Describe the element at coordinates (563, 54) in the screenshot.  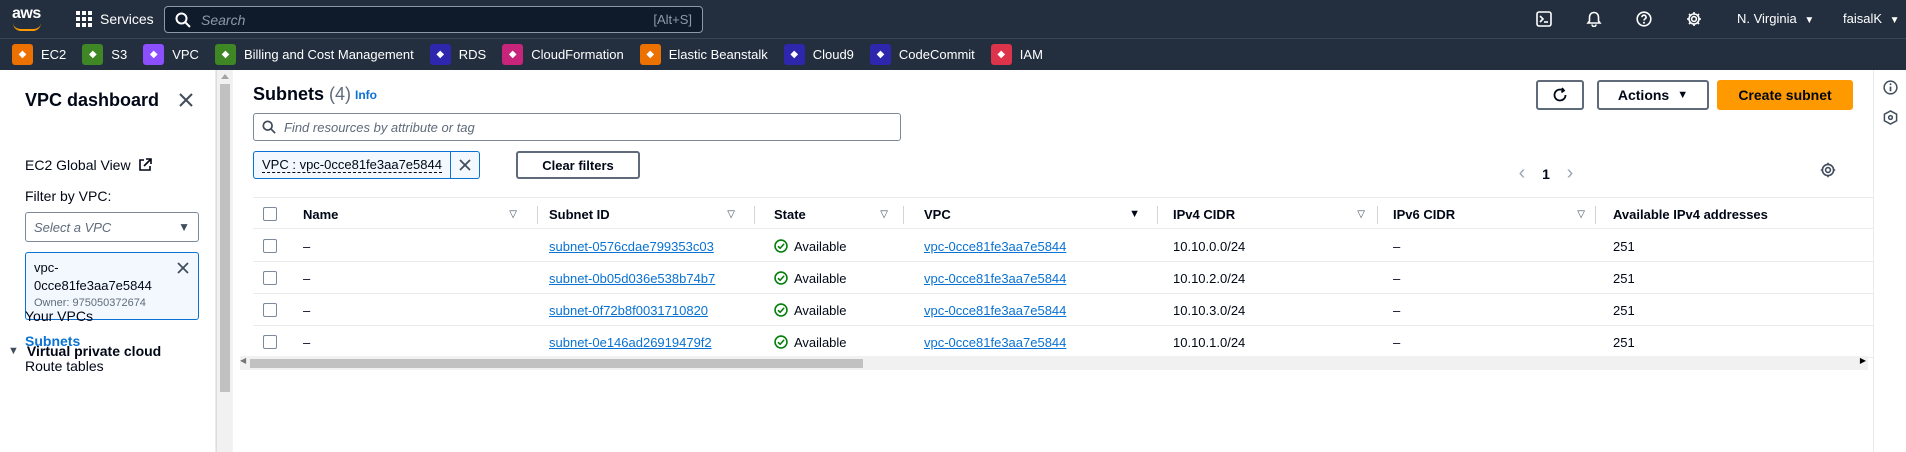
I see `favorite-cloudformation: ◆ CloudFormation` at that location.